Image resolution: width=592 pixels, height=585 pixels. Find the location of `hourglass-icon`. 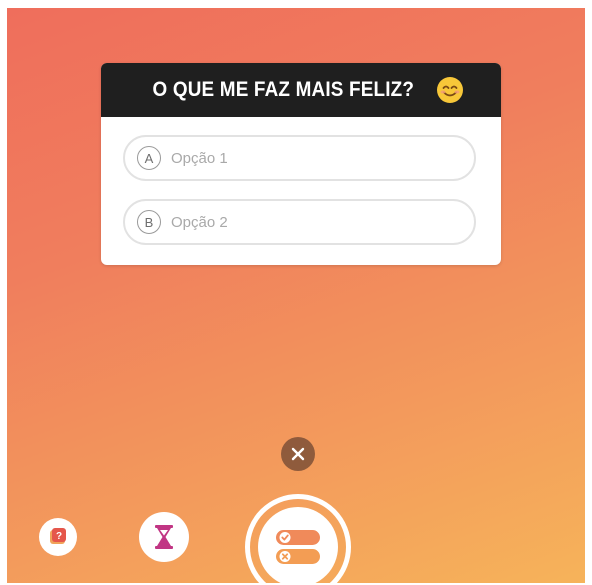

hourglass-icon is located at coordinates (164, 537).